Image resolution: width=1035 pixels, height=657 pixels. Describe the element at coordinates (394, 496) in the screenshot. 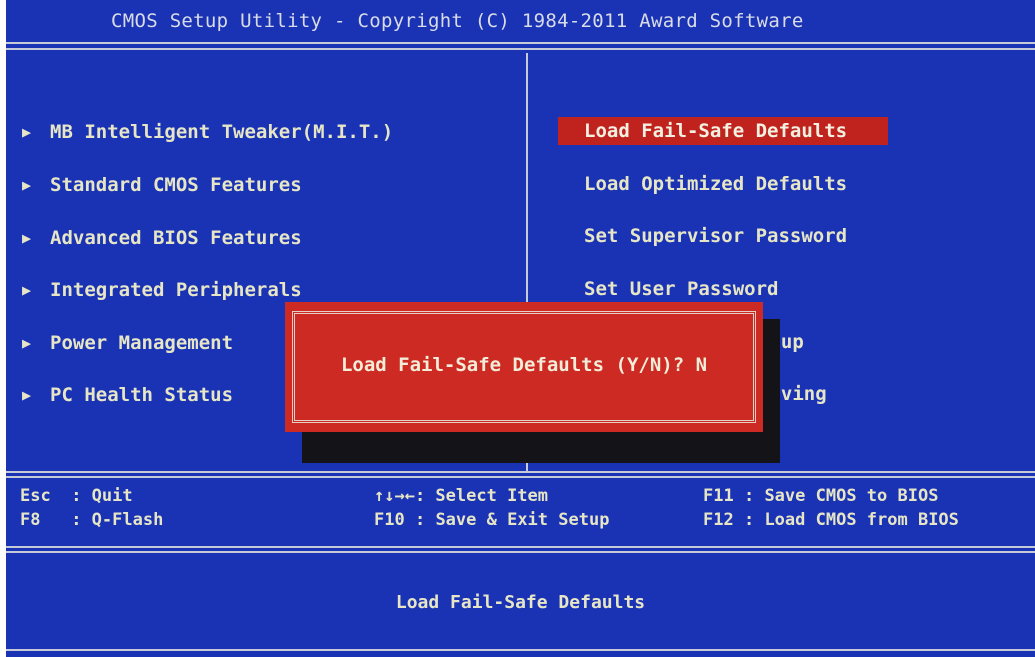

I see `arrow-keys-icon: ↑↓→←` at that location.